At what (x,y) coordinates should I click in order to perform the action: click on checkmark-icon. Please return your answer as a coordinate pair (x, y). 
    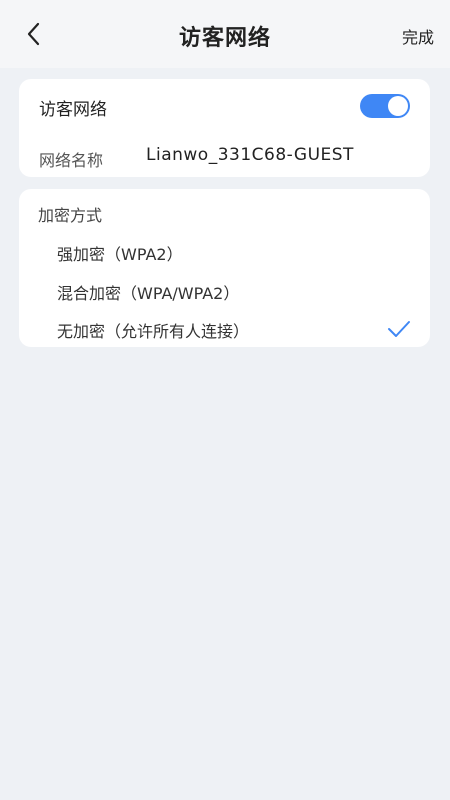
    Looking at the image, I should click on (399, 329).